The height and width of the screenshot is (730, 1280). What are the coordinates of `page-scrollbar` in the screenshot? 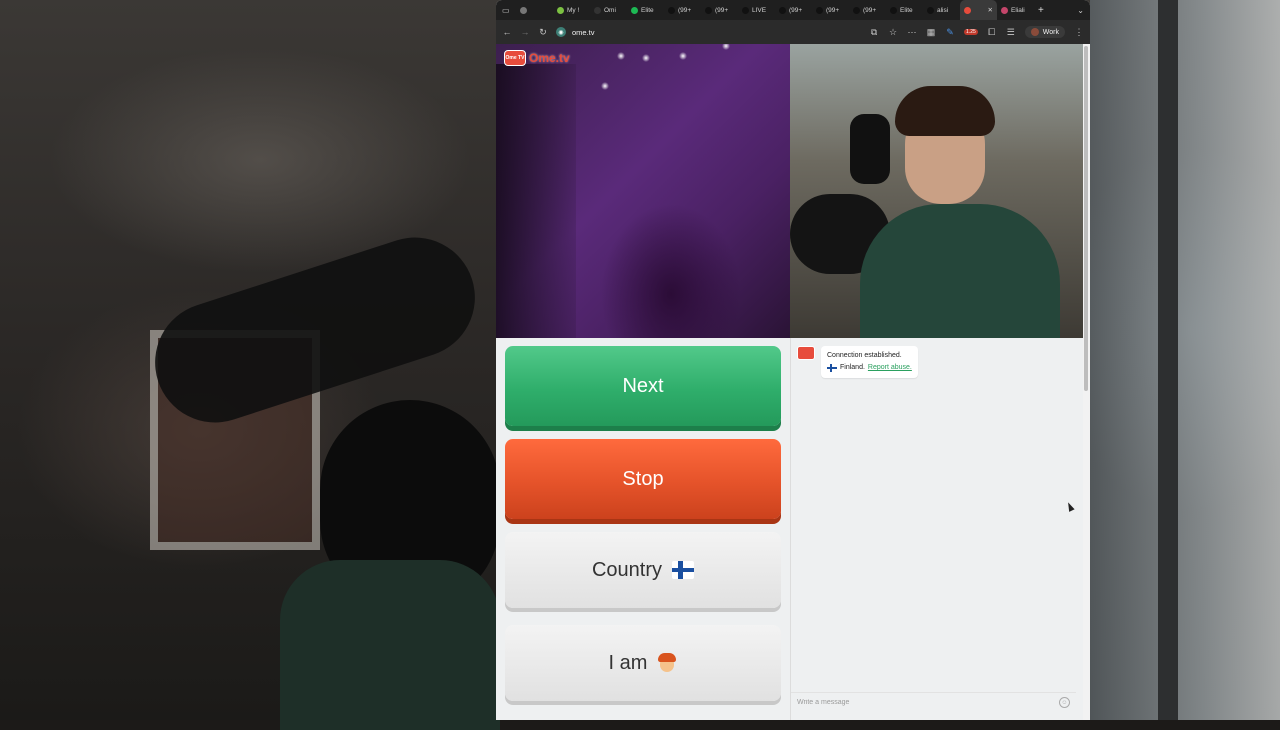 It's located at (1086, 382).